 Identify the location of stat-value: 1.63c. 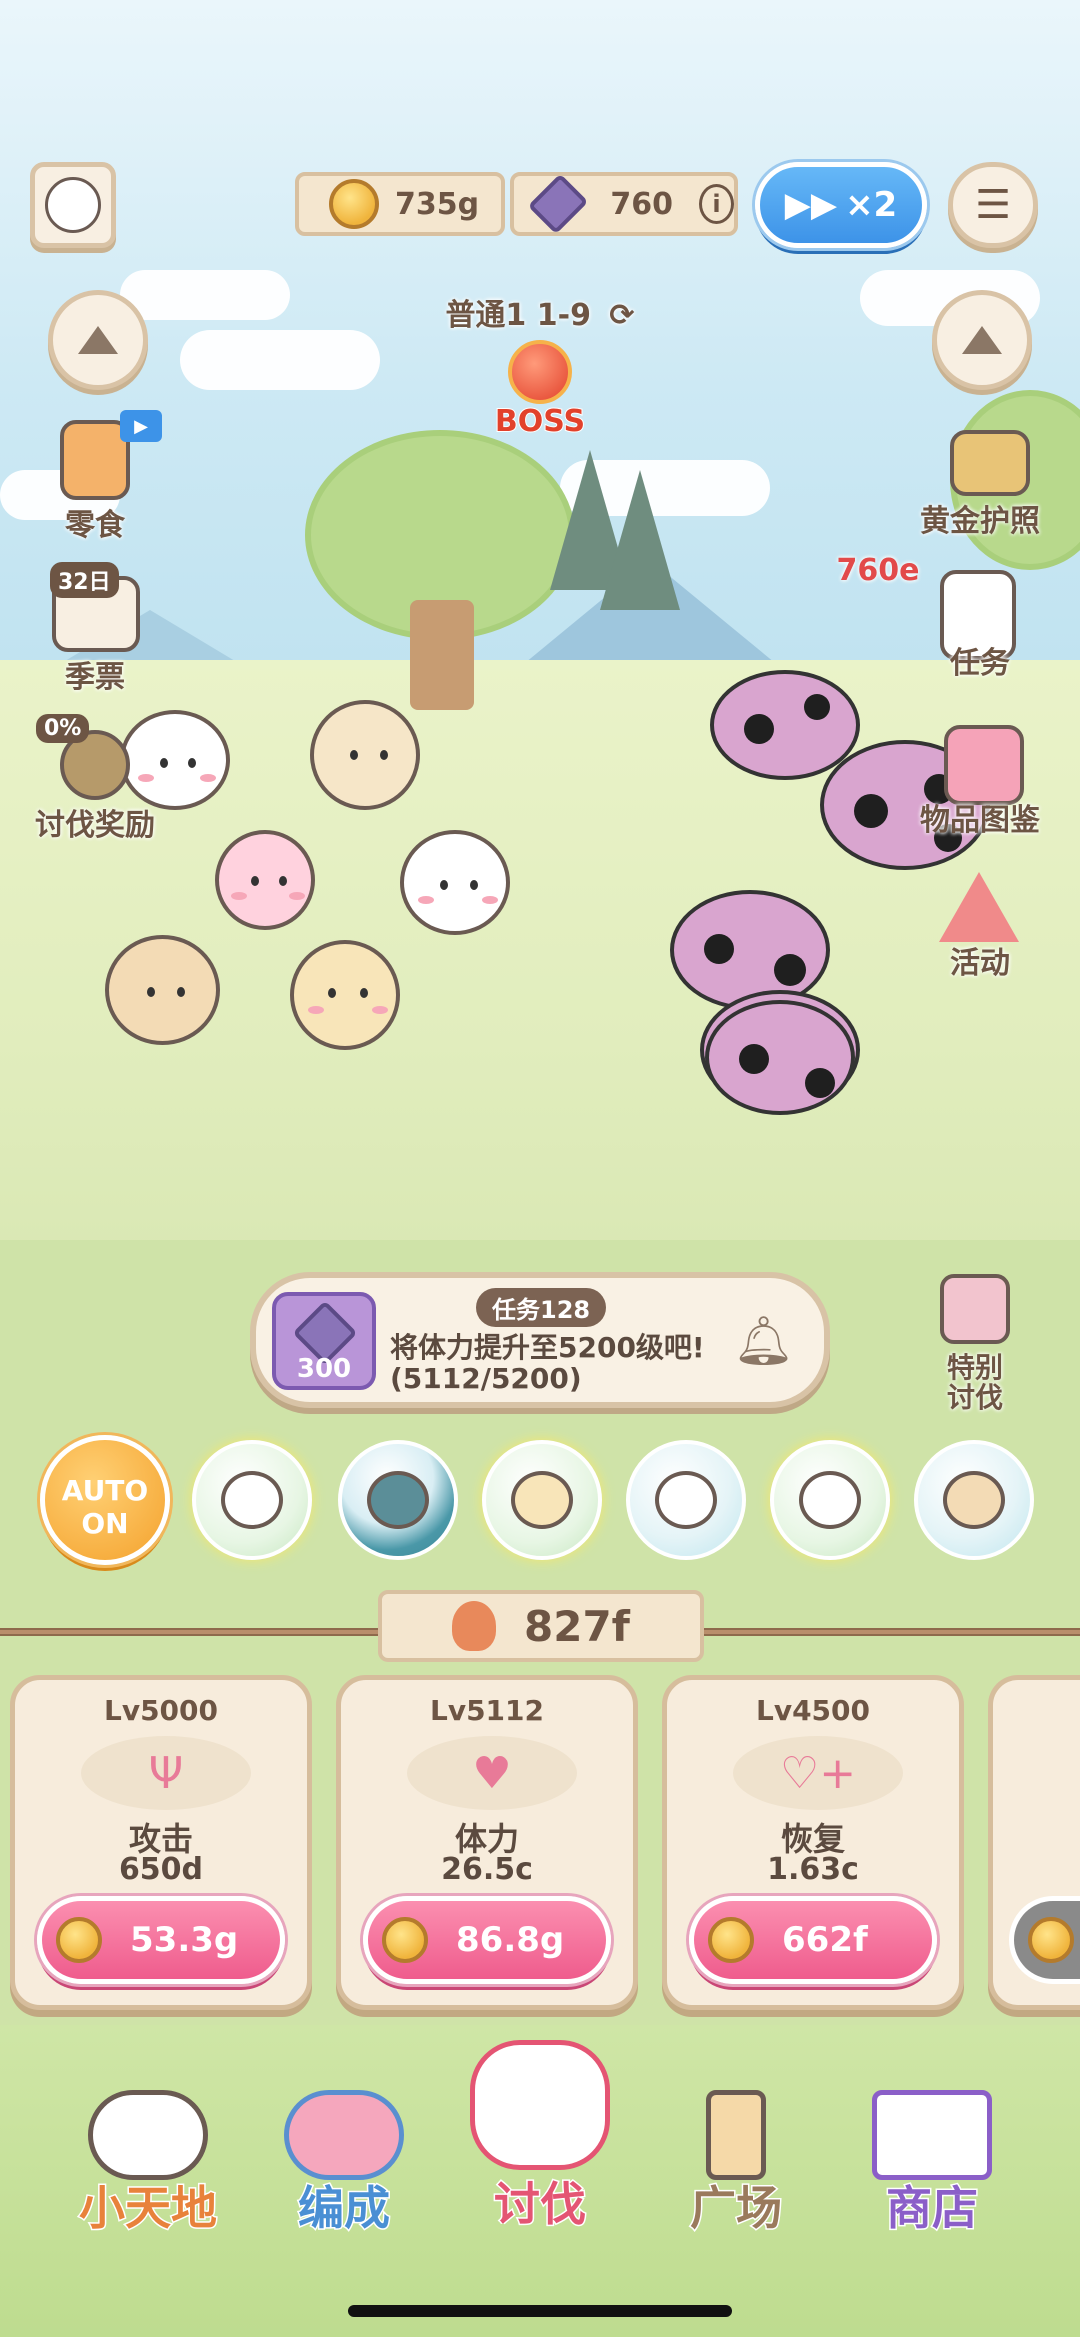
(813, 1869).